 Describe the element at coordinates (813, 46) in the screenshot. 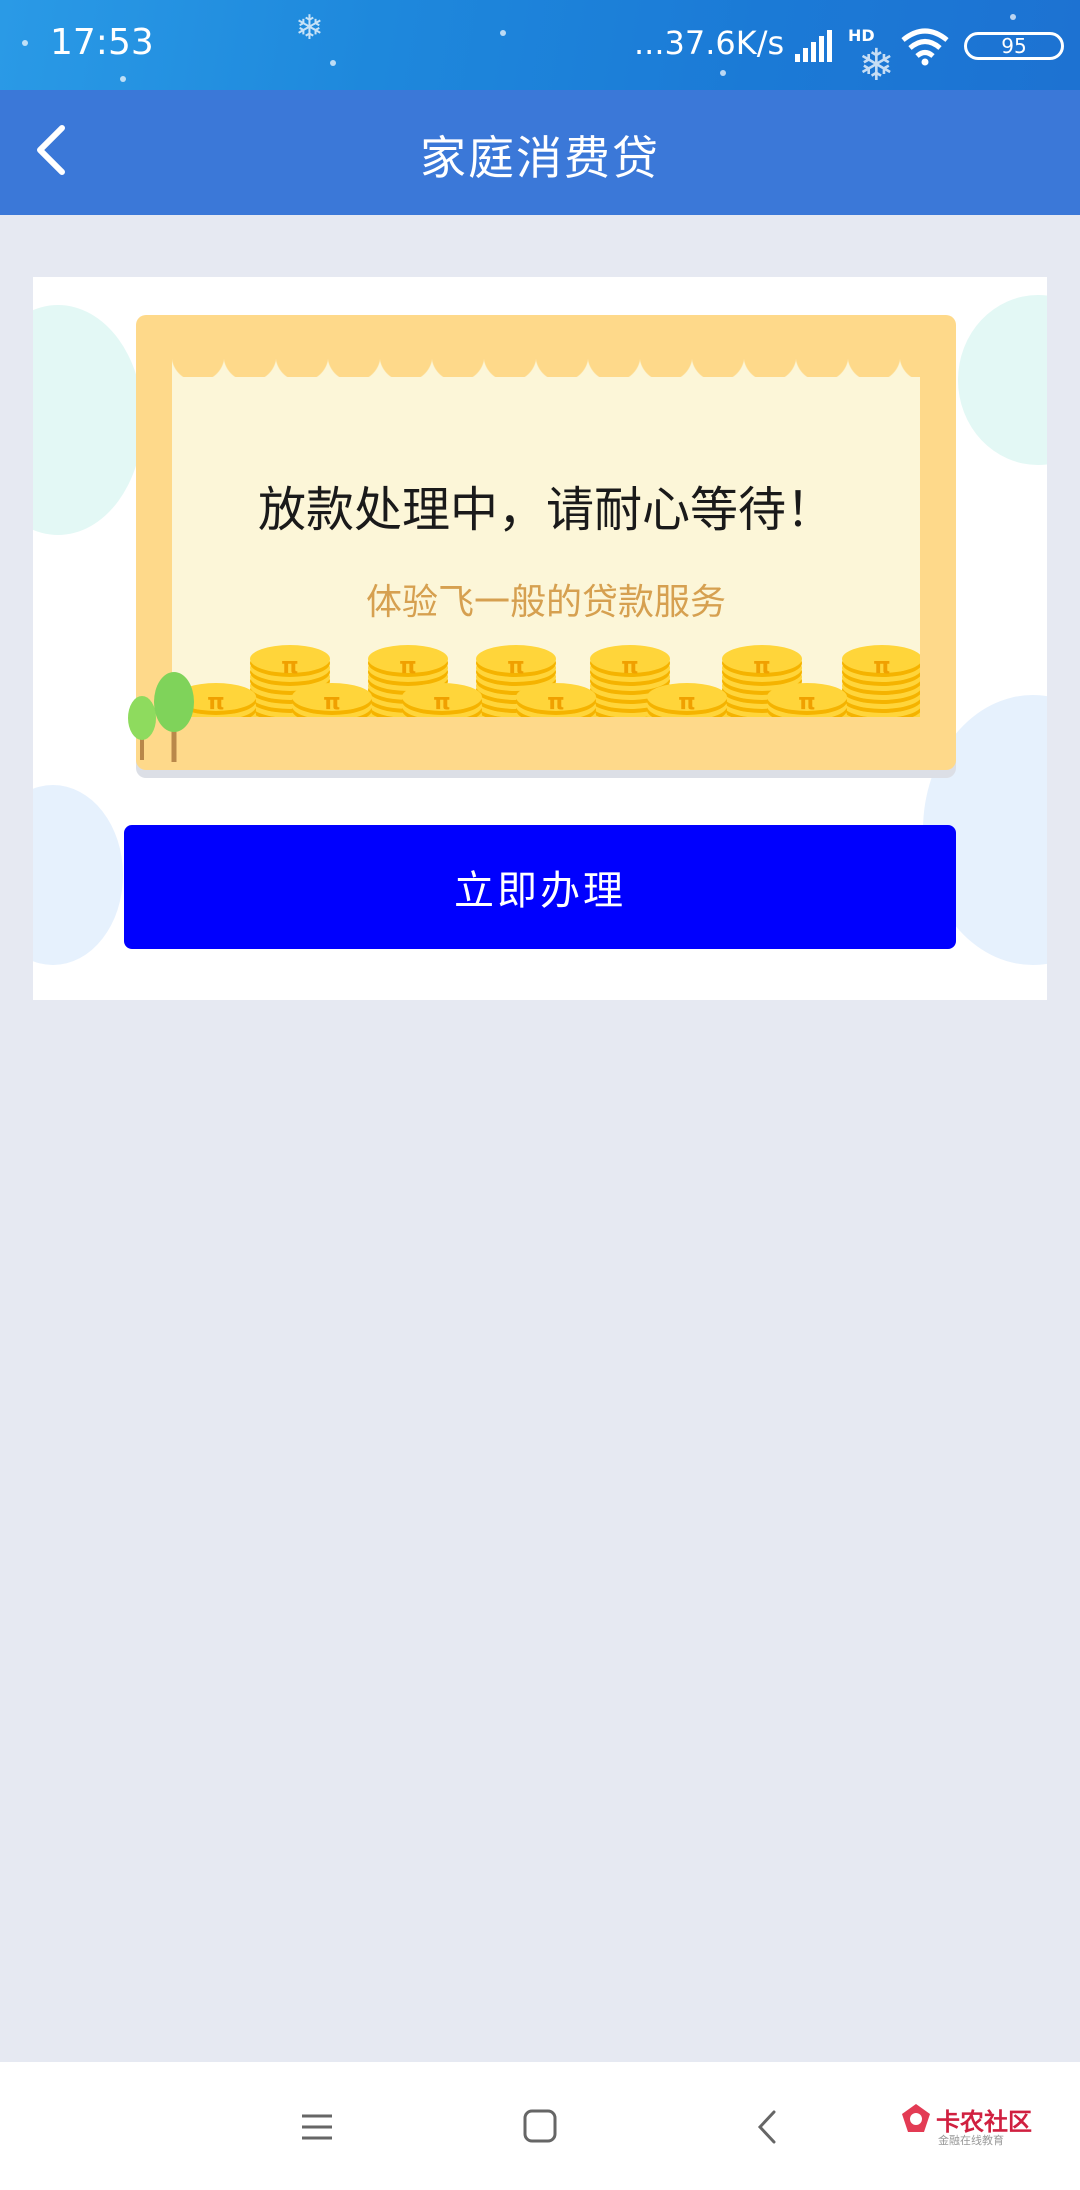

I see `signal-icon` at that location.